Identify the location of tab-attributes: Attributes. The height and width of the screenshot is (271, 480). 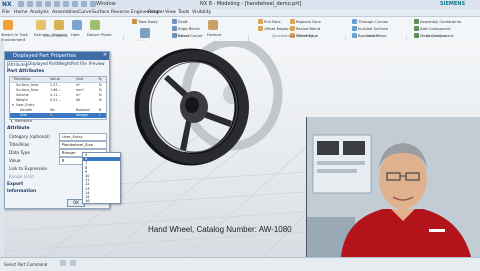
(17, 64).